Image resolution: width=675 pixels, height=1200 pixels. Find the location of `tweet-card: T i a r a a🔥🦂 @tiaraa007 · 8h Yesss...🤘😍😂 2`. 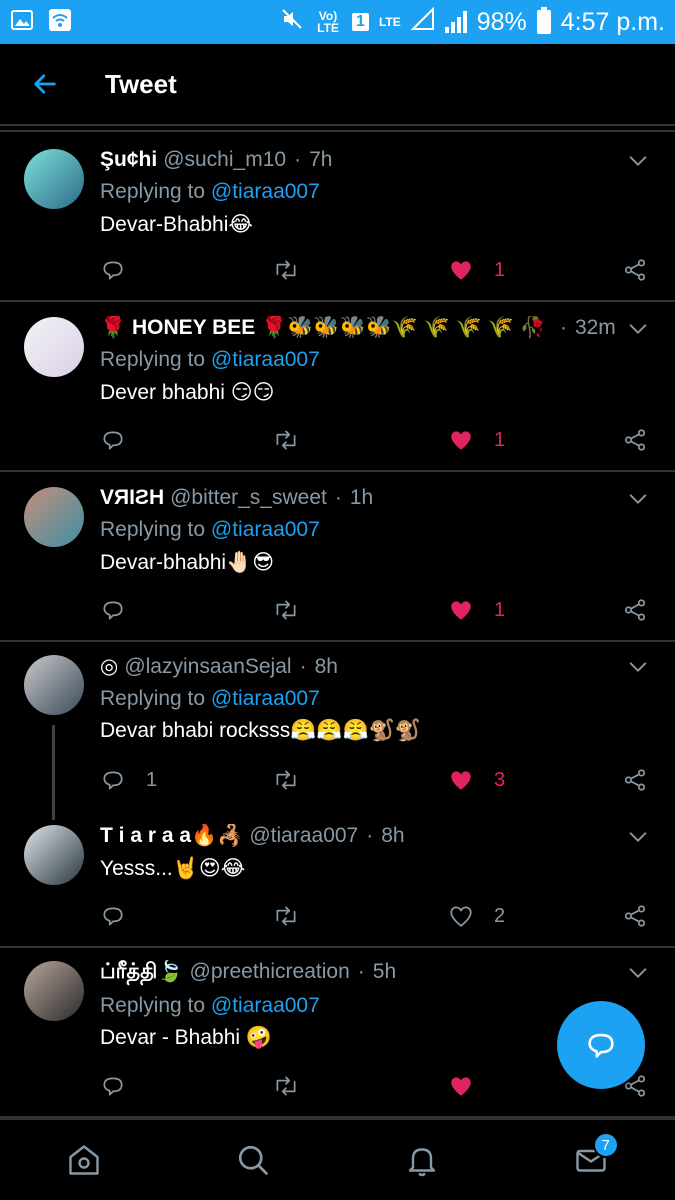

tweet-card: T i a r a a🔥🦂 @tiaraa007 · 8h Yesss...🤘😍😂 2 is located at coordinates (337, 878).